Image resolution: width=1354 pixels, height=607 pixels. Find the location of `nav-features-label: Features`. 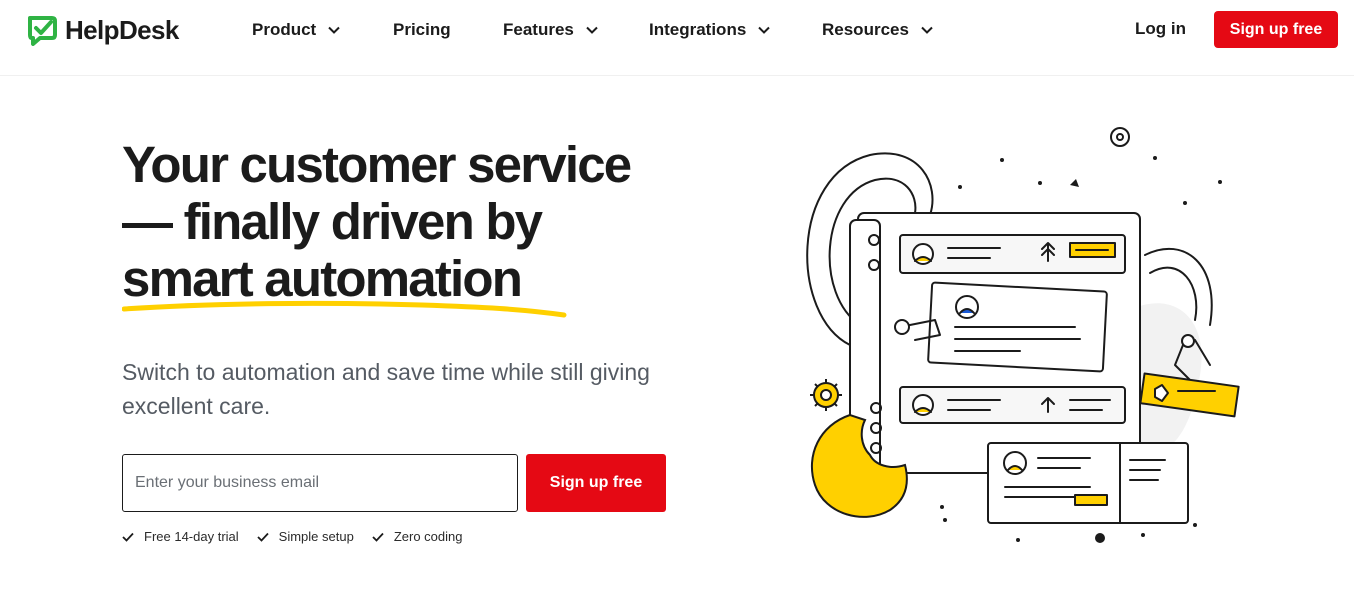

nav-features-label: Features is located at coordinates (538, 29).